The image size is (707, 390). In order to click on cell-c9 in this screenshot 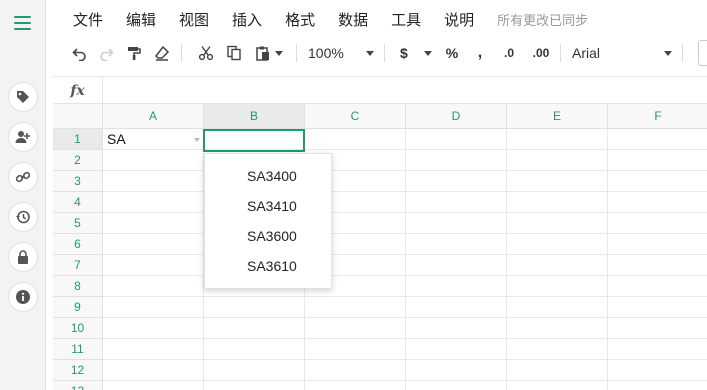, I will do `click(355, 307)`.